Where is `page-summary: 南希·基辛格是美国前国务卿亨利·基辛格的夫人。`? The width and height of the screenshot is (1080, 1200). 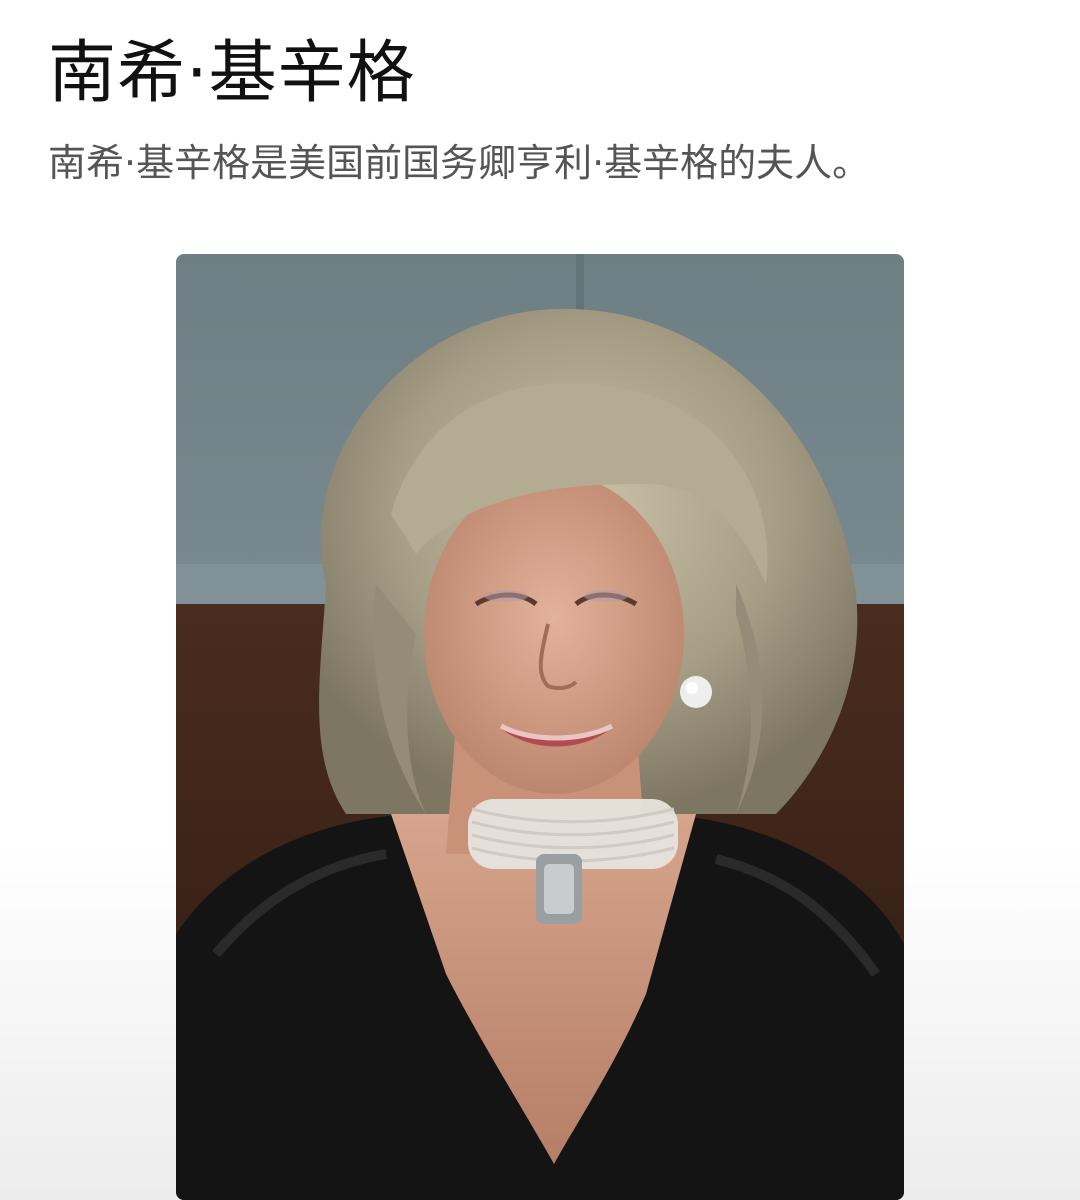 page-summary: 南希·基辛格是美国前国务卿亨利·基辛格的夫人。 is located at coordinates (459, 163).